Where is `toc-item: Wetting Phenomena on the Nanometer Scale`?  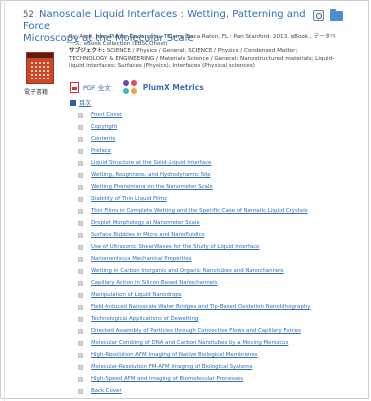
toc-item: Wetting Phenomena on the Nanometer Scale is located at coordinates (194, 187).